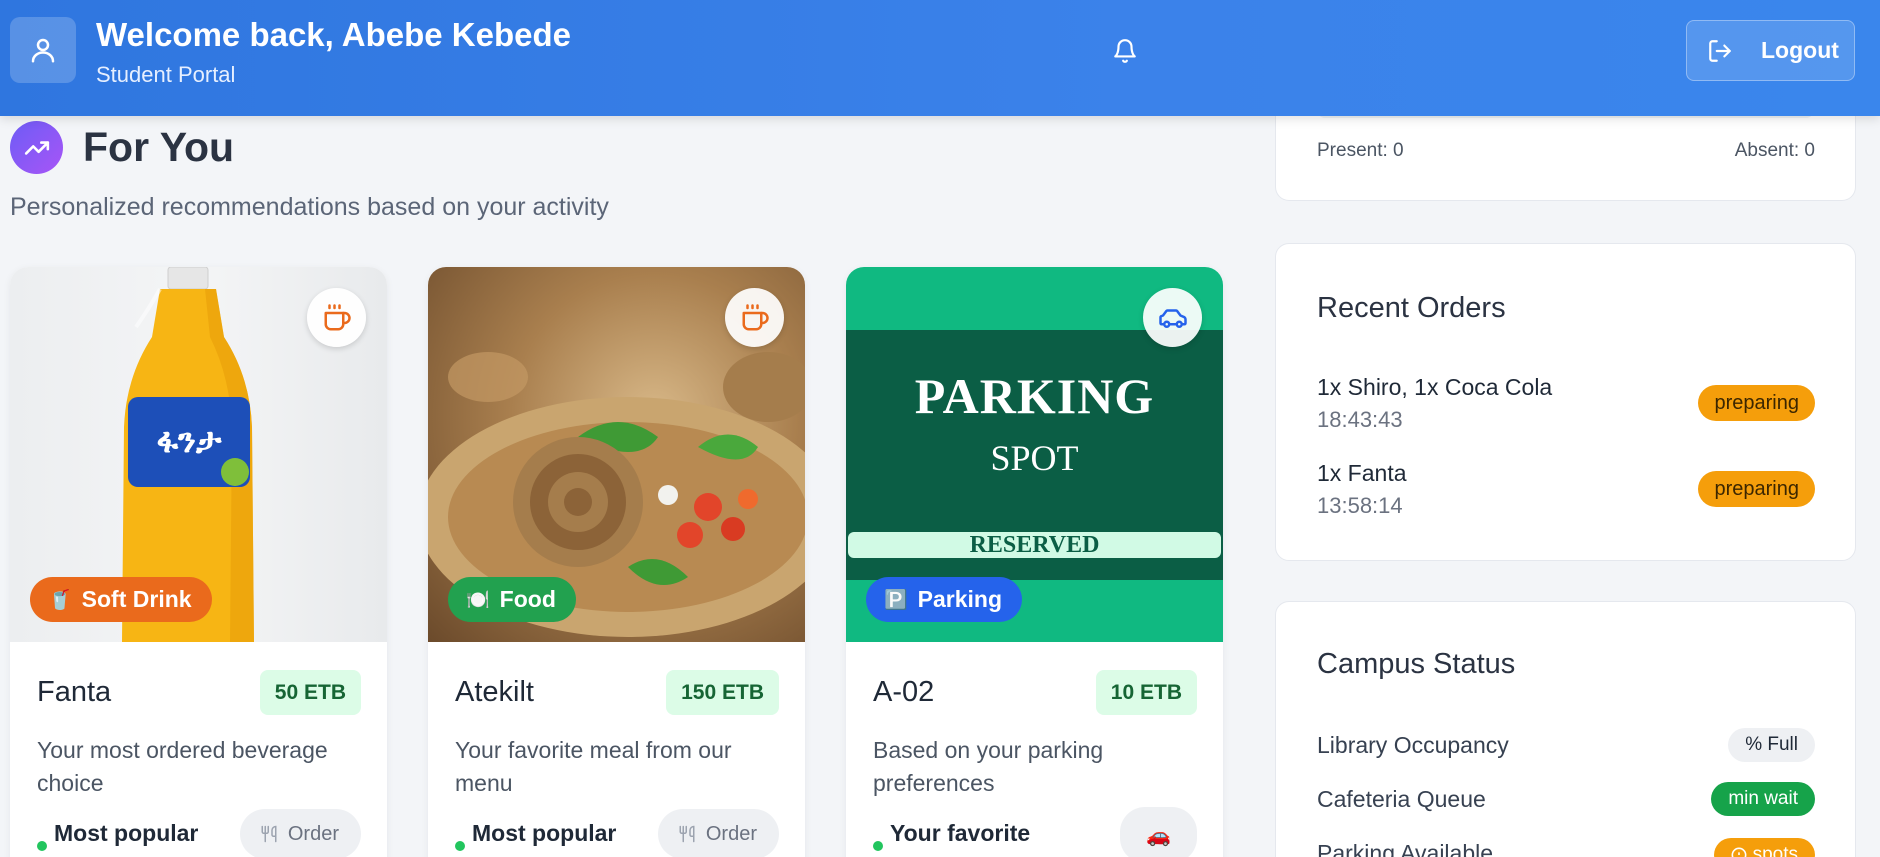  I want to click on category-label: Soft Drink, so click(136, 599).